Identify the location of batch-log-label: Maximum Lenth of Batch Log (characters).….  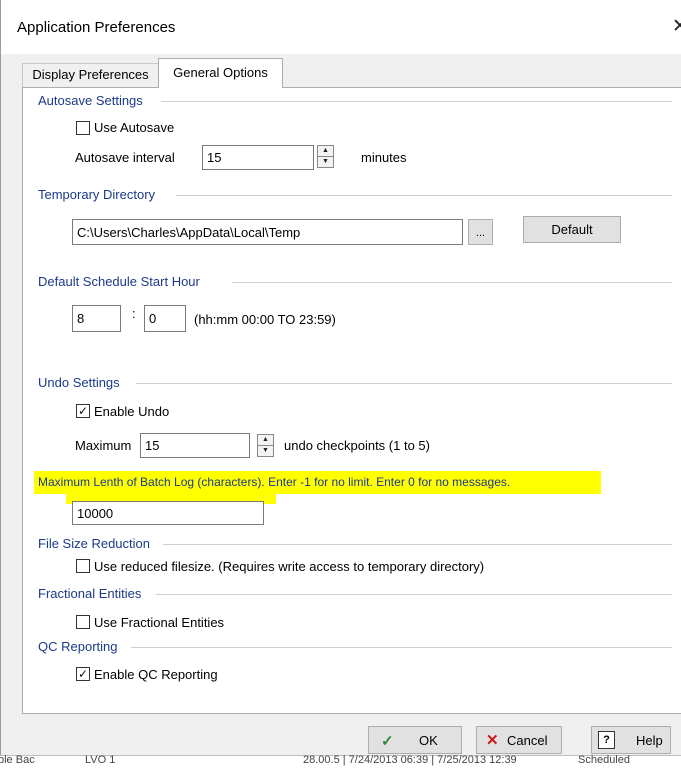
(274, 482).